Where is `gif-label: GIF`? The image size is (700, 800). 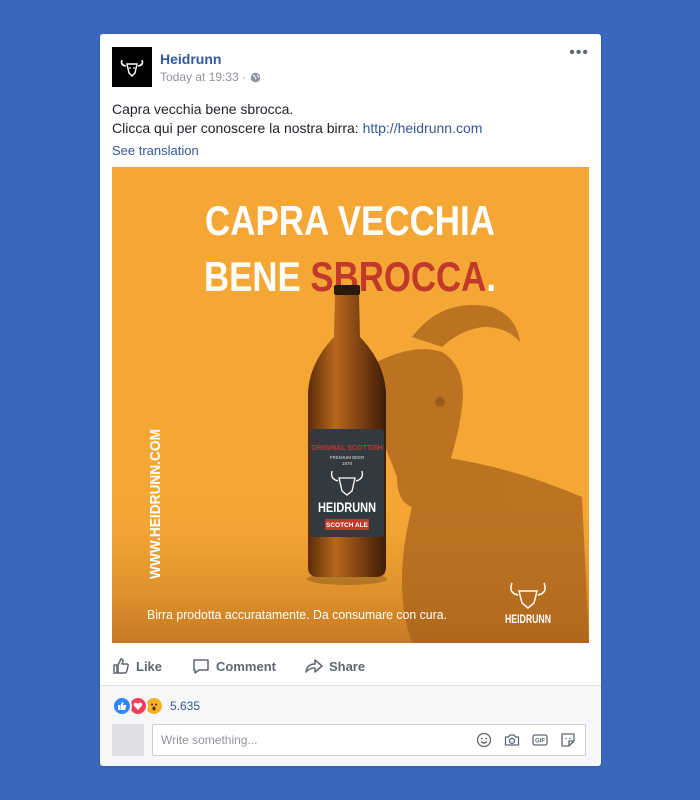 gif-label: GIF is located at coordinates (540, 742).